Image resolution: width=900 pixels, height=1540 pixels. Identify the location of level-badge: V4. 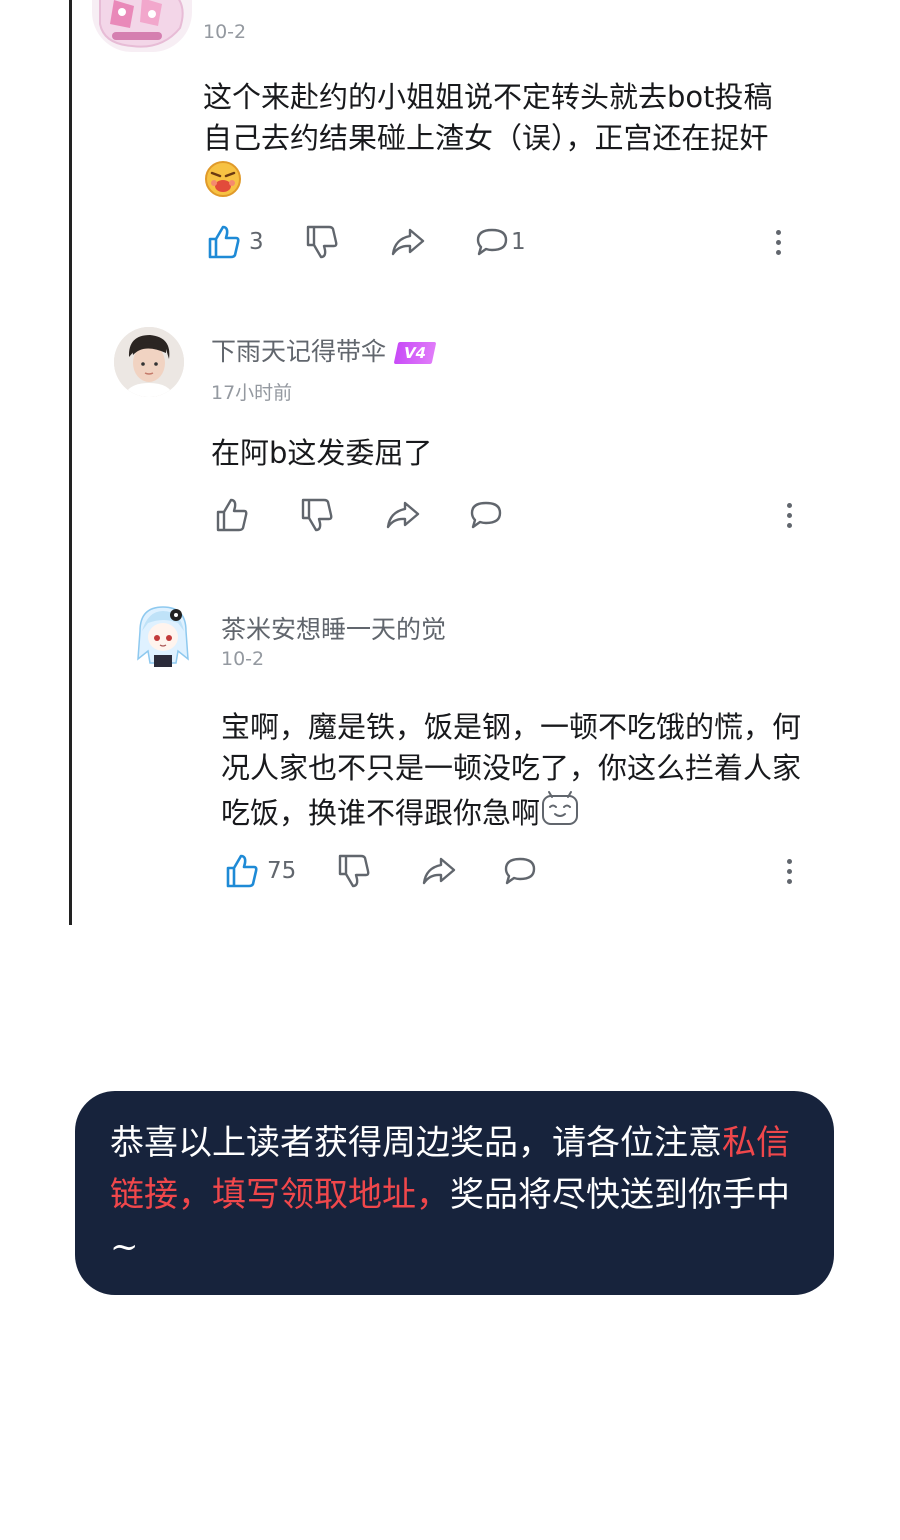
(415, 353).